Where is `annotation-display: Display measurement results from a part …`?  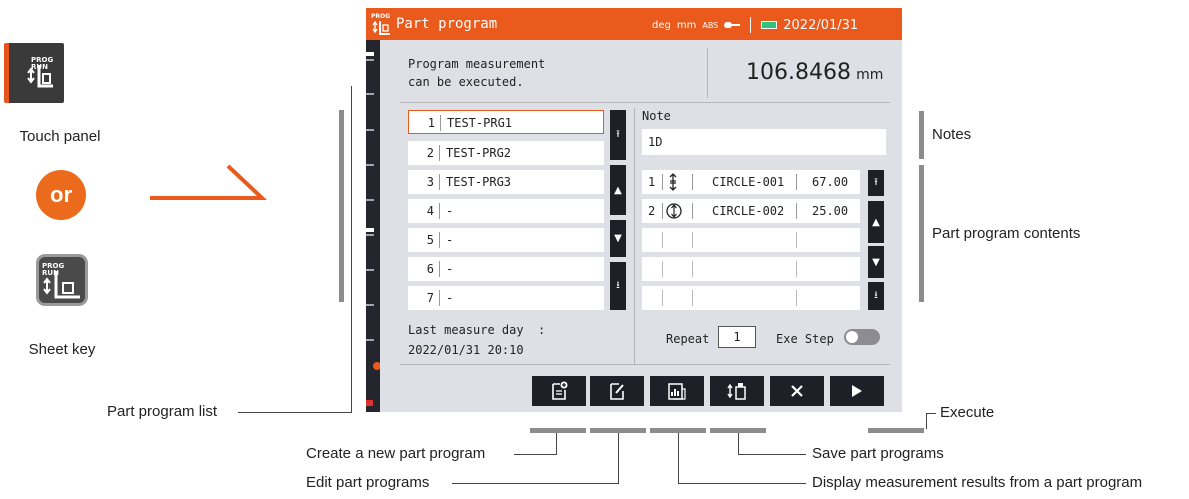
annotation-display: Display measurement results from a part … is located at coordinates (977, 482).